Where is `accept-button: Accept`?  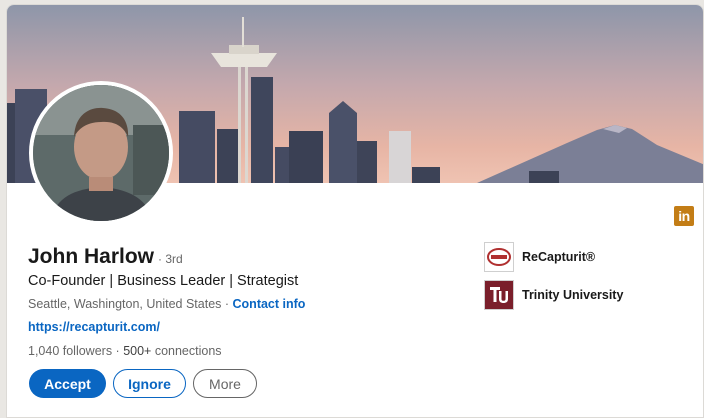 accept-button: Accept is located at coordinates (67, 383).